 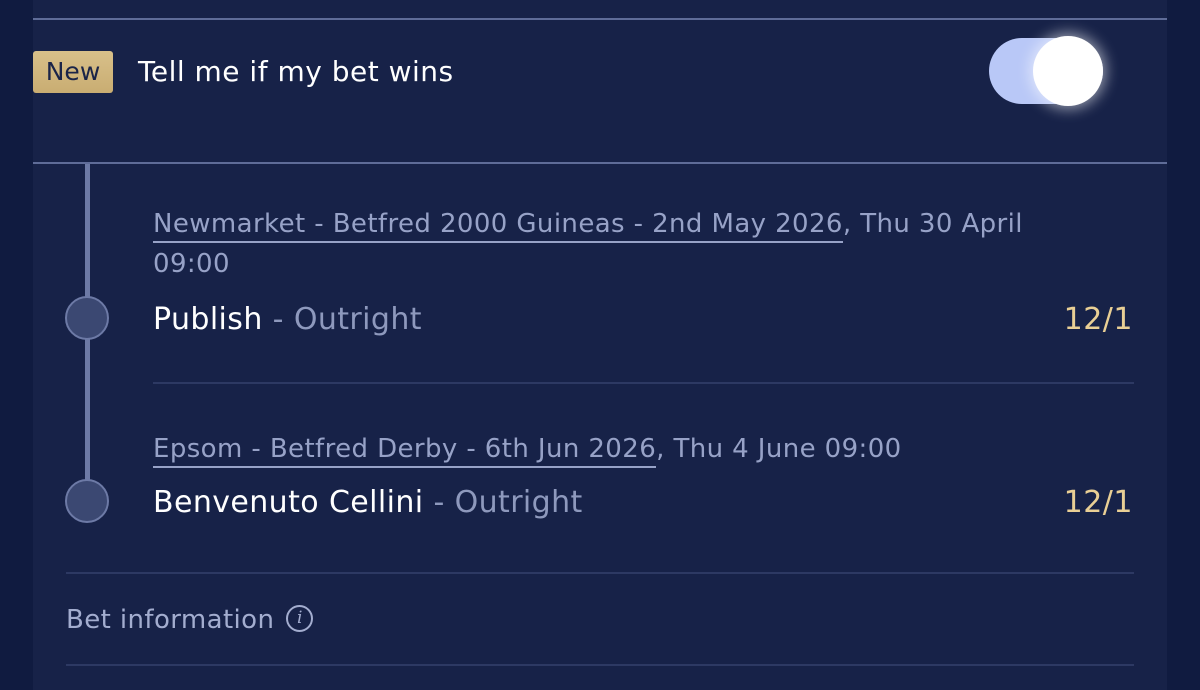 I want to click on leg-selection: Benvenuto Cellini - Outright, so click(x=368, y=502).